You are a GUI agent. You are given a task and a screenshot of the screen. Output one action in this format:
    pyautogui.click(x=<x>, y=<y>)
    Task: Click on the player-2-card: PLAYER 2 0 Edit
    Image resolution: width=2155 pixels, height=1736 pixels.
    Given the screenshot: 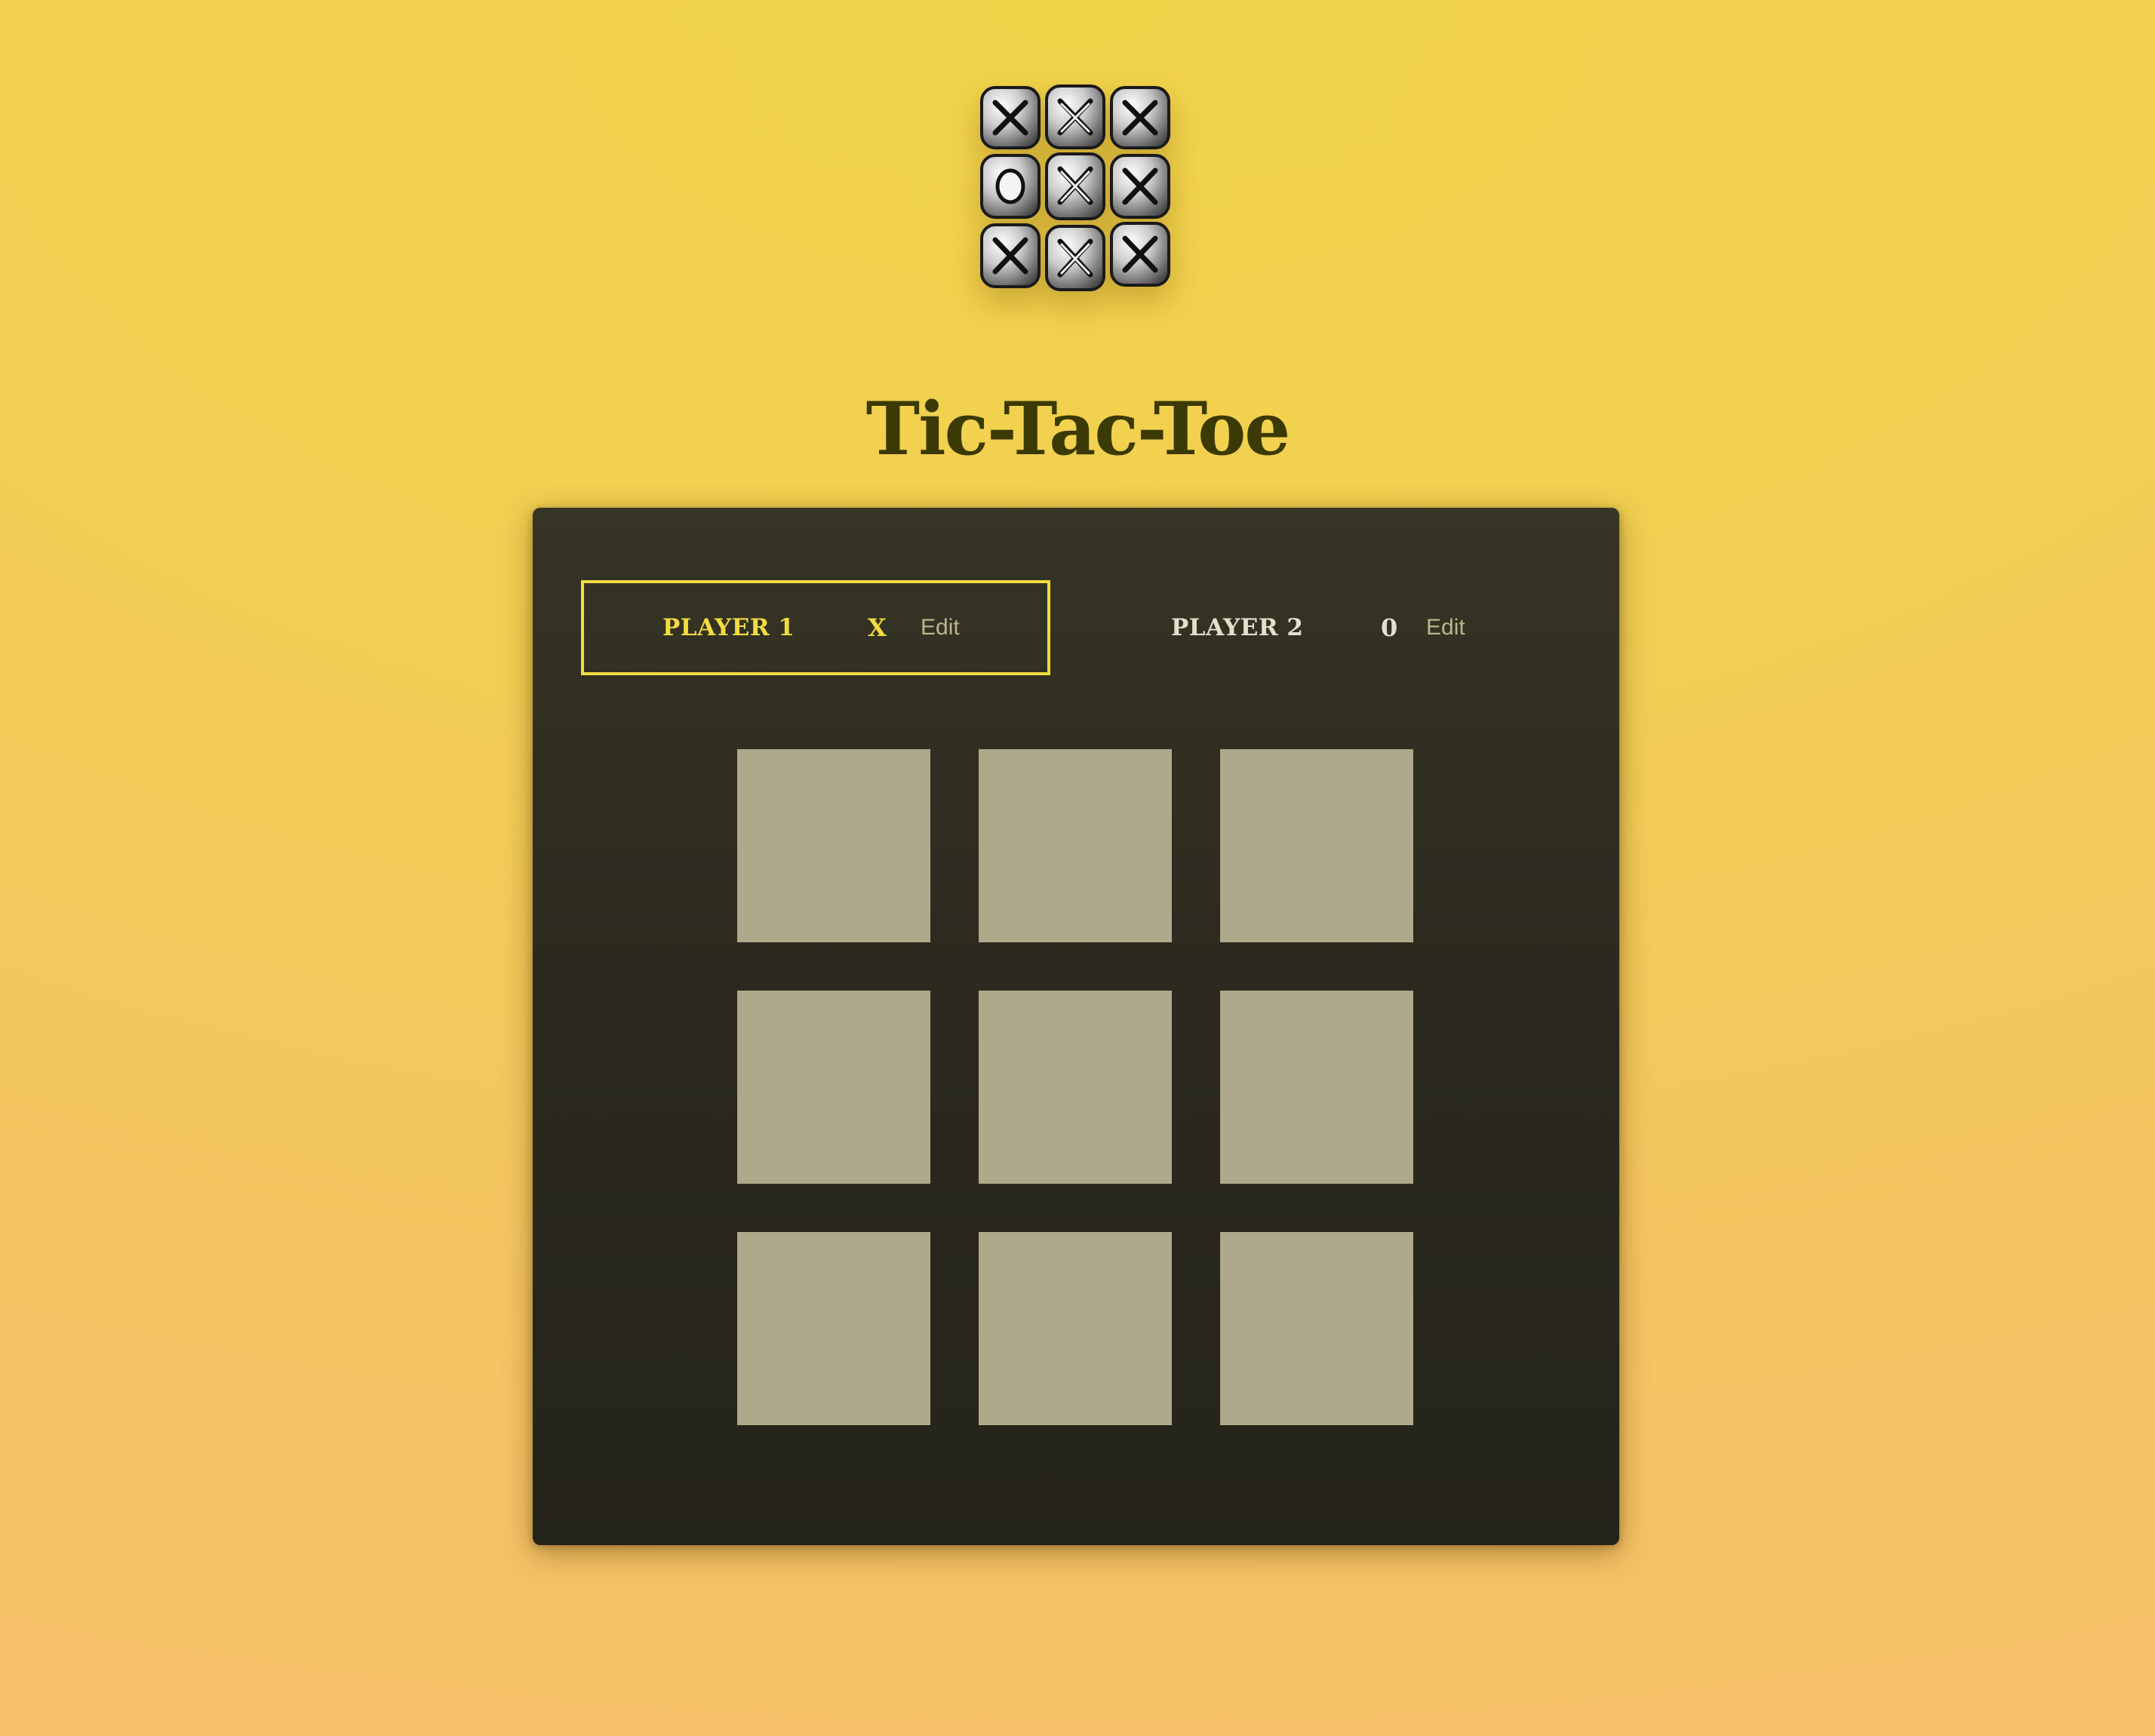 What is the action you would take?
    pyautogui.click(x=1330, y=627)
    